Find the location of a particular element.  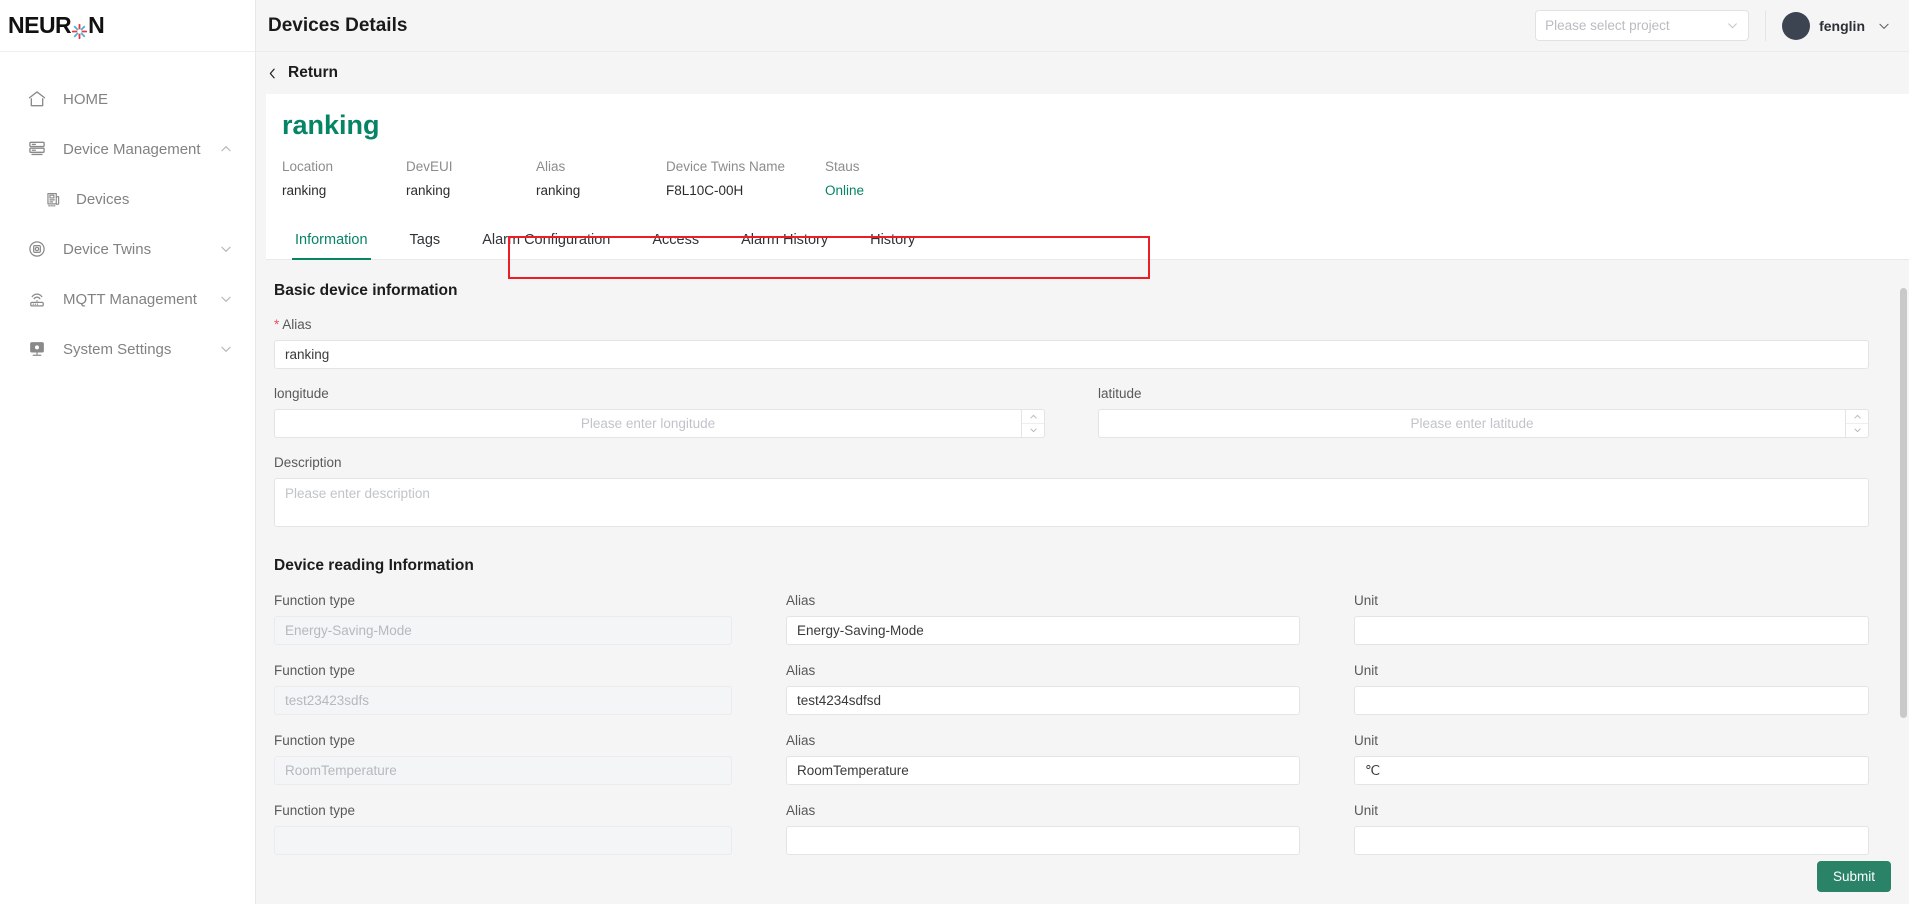

reading-alias-input: RoomTemperature is located at coordinates (1043, 770).